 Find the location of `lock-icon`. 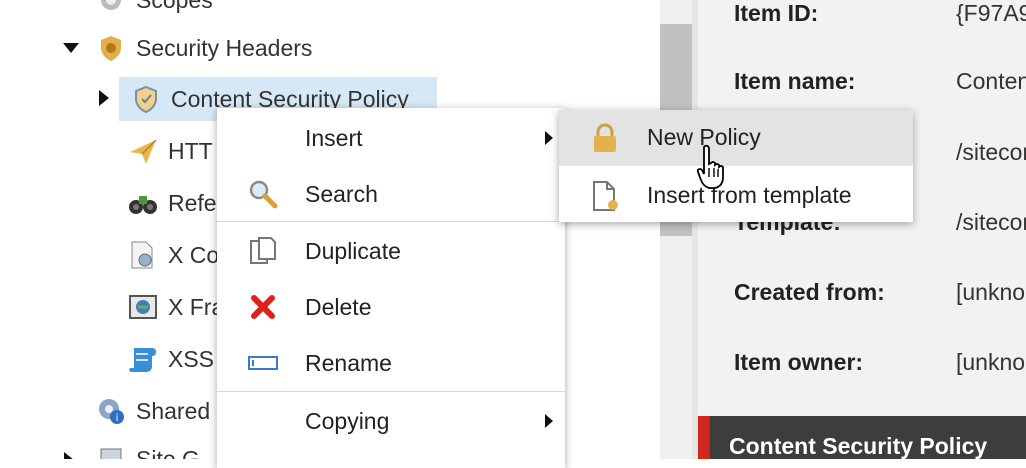

lock-icon is located at coordinates (605, 138).